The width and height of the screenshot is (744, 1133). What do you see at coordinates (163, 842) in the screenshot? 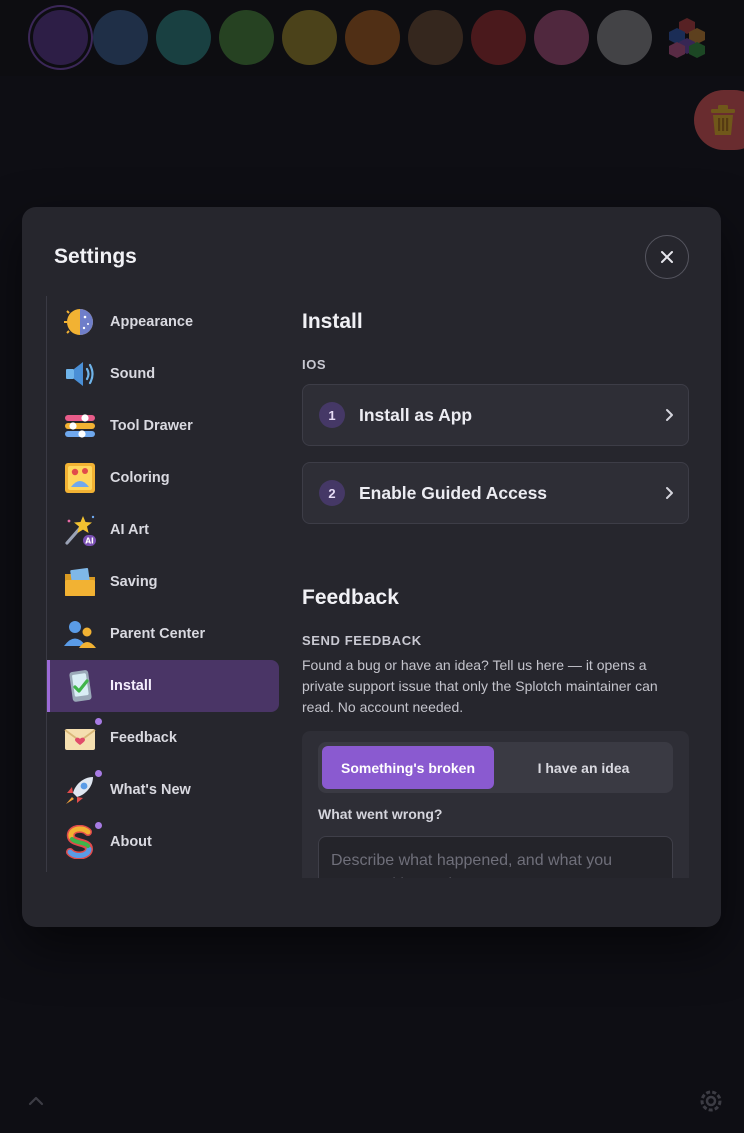
I see `sidebar-item-about: About` at bounding box center [163, 842].